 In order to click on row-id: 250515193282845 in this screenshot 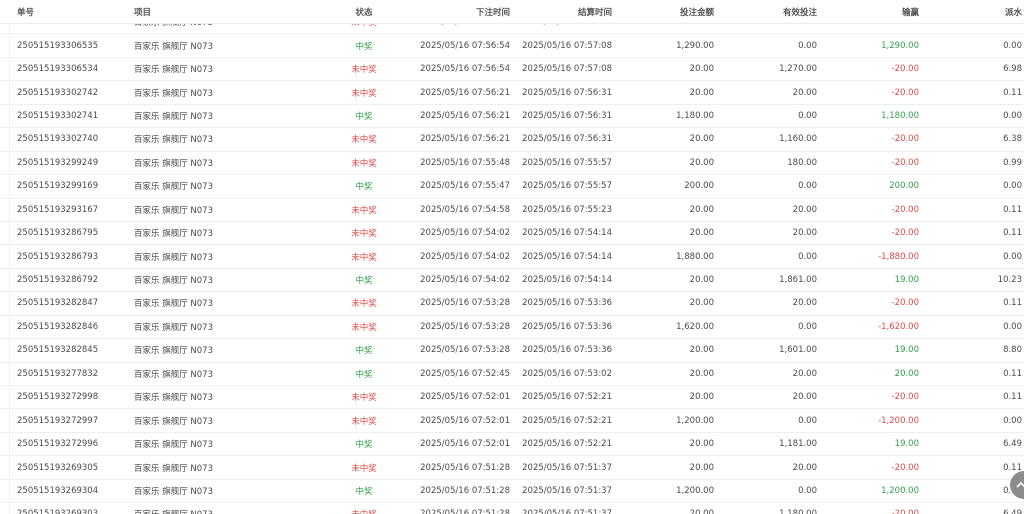, I will do `click(58, 350)`.